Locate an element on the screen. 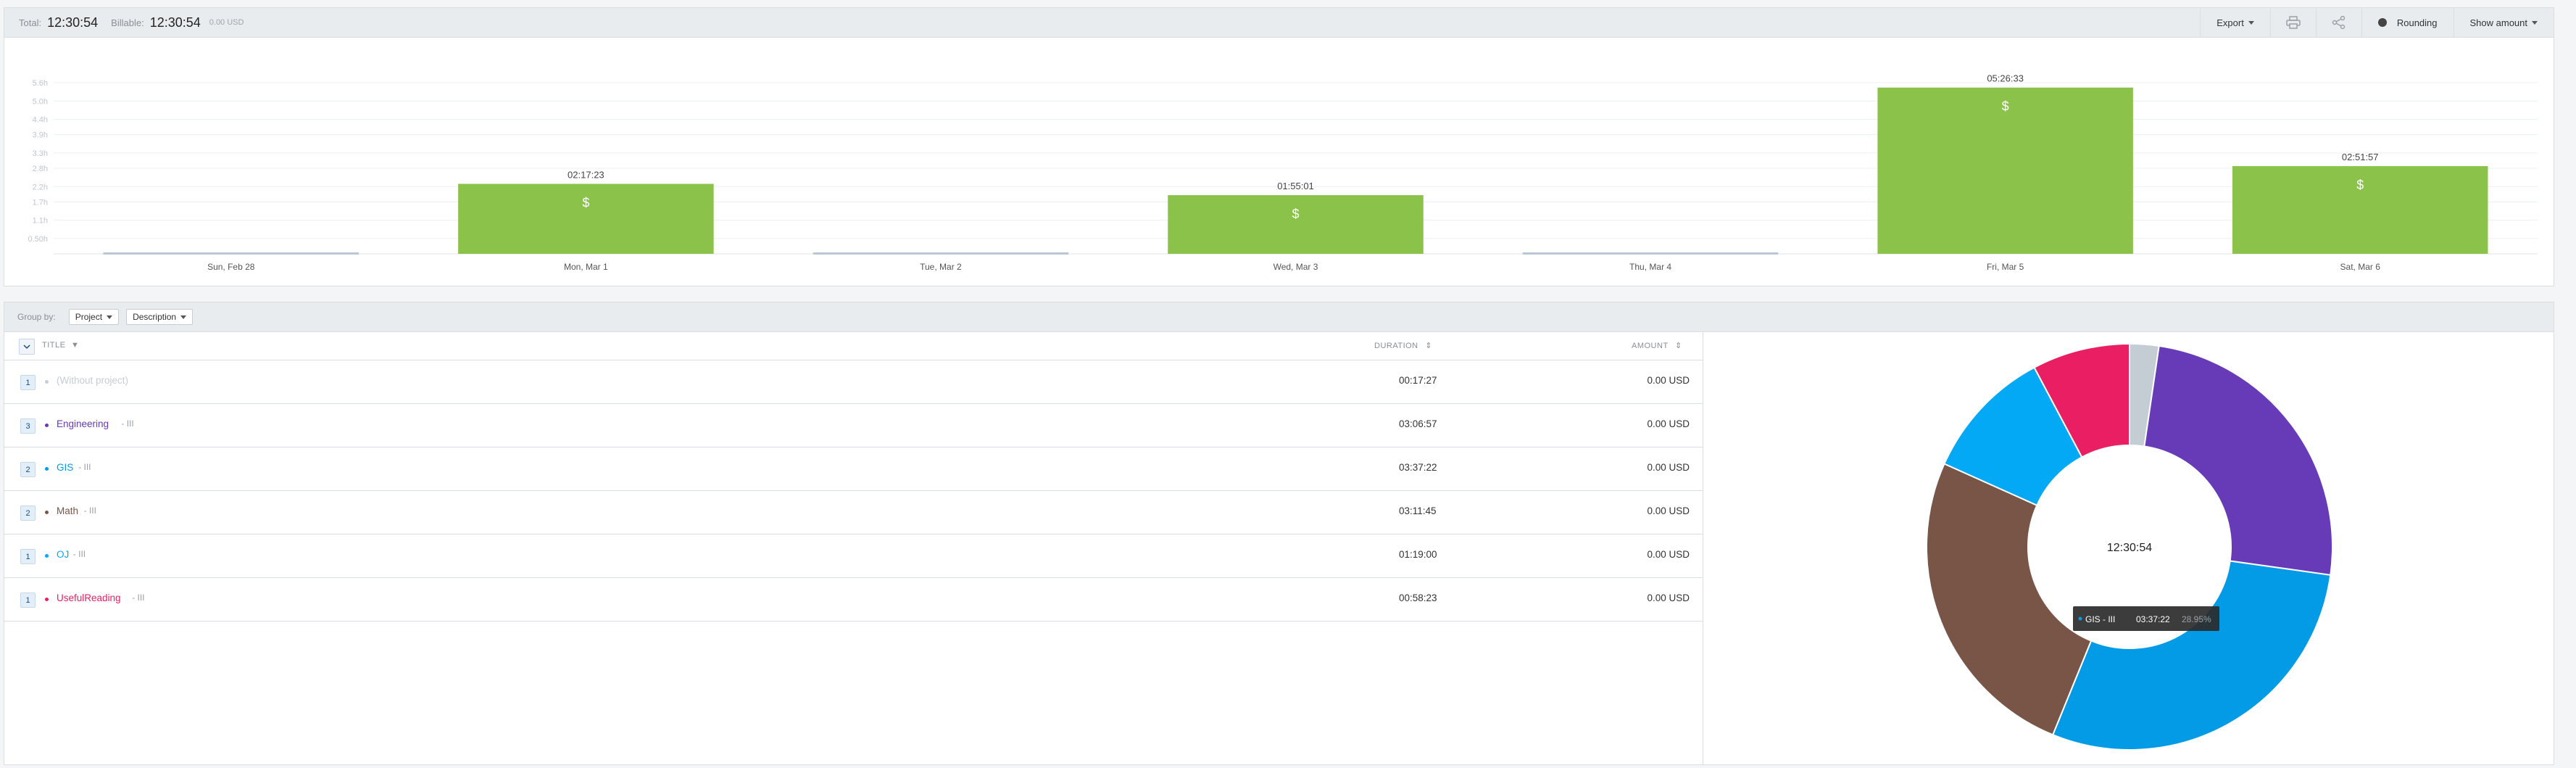  project-name: GIS is located at coordinates (65, 467).